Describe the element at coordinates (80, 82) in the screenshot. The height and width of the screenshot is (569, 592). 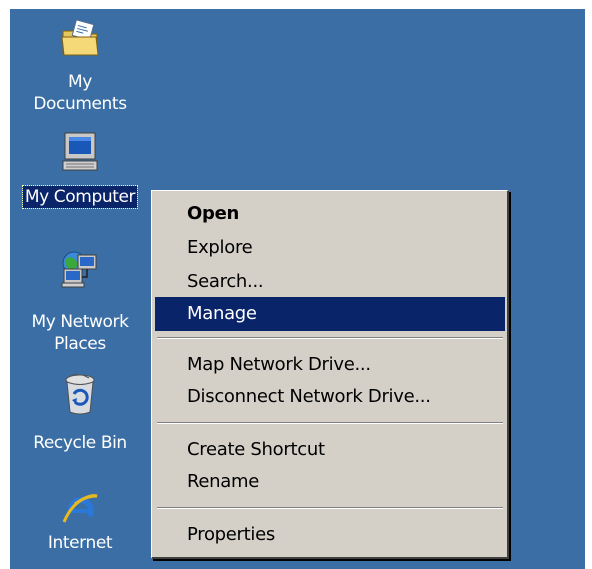
I see `icon-label-line1: My` at that location.